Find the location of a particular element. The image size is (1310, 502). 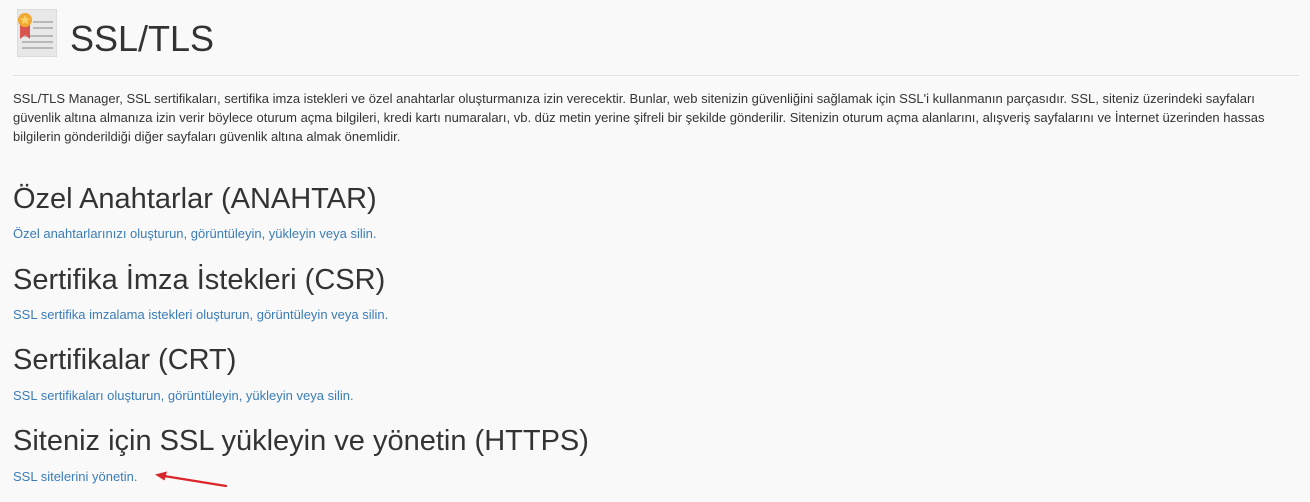

section-heading-private-keys: Özel Anahtarlar (ANAHTAR) is located at coordinates (195, 199).